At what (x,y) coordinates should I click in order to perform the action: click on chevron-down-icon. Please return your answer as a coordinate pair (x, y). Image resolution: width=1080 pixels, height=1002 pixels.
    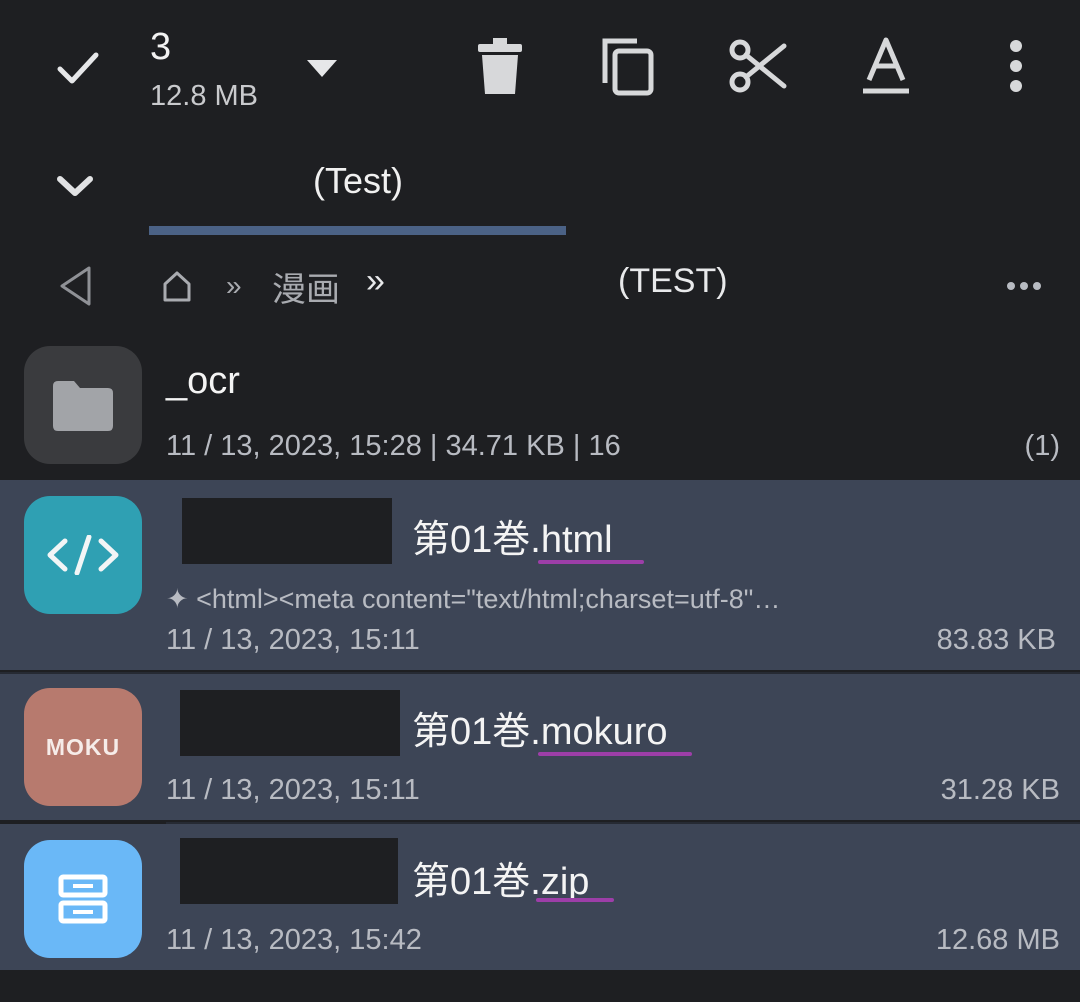
    Looking at the image, I should click on (75, 186).